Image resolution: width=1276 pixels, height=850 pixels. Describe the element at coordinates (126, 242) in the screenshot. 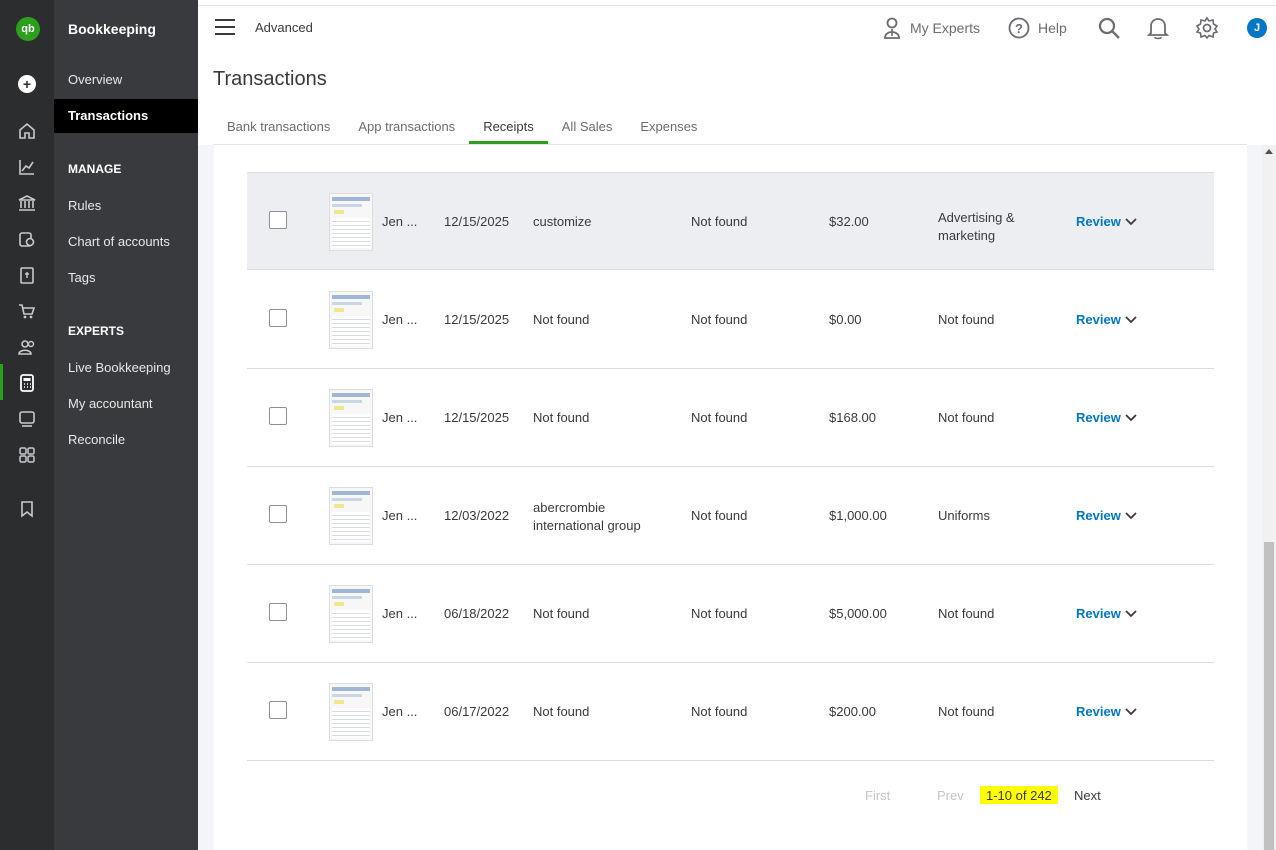

I see `nav-item-chart-of-accounts: Chart of accounts` at that location.